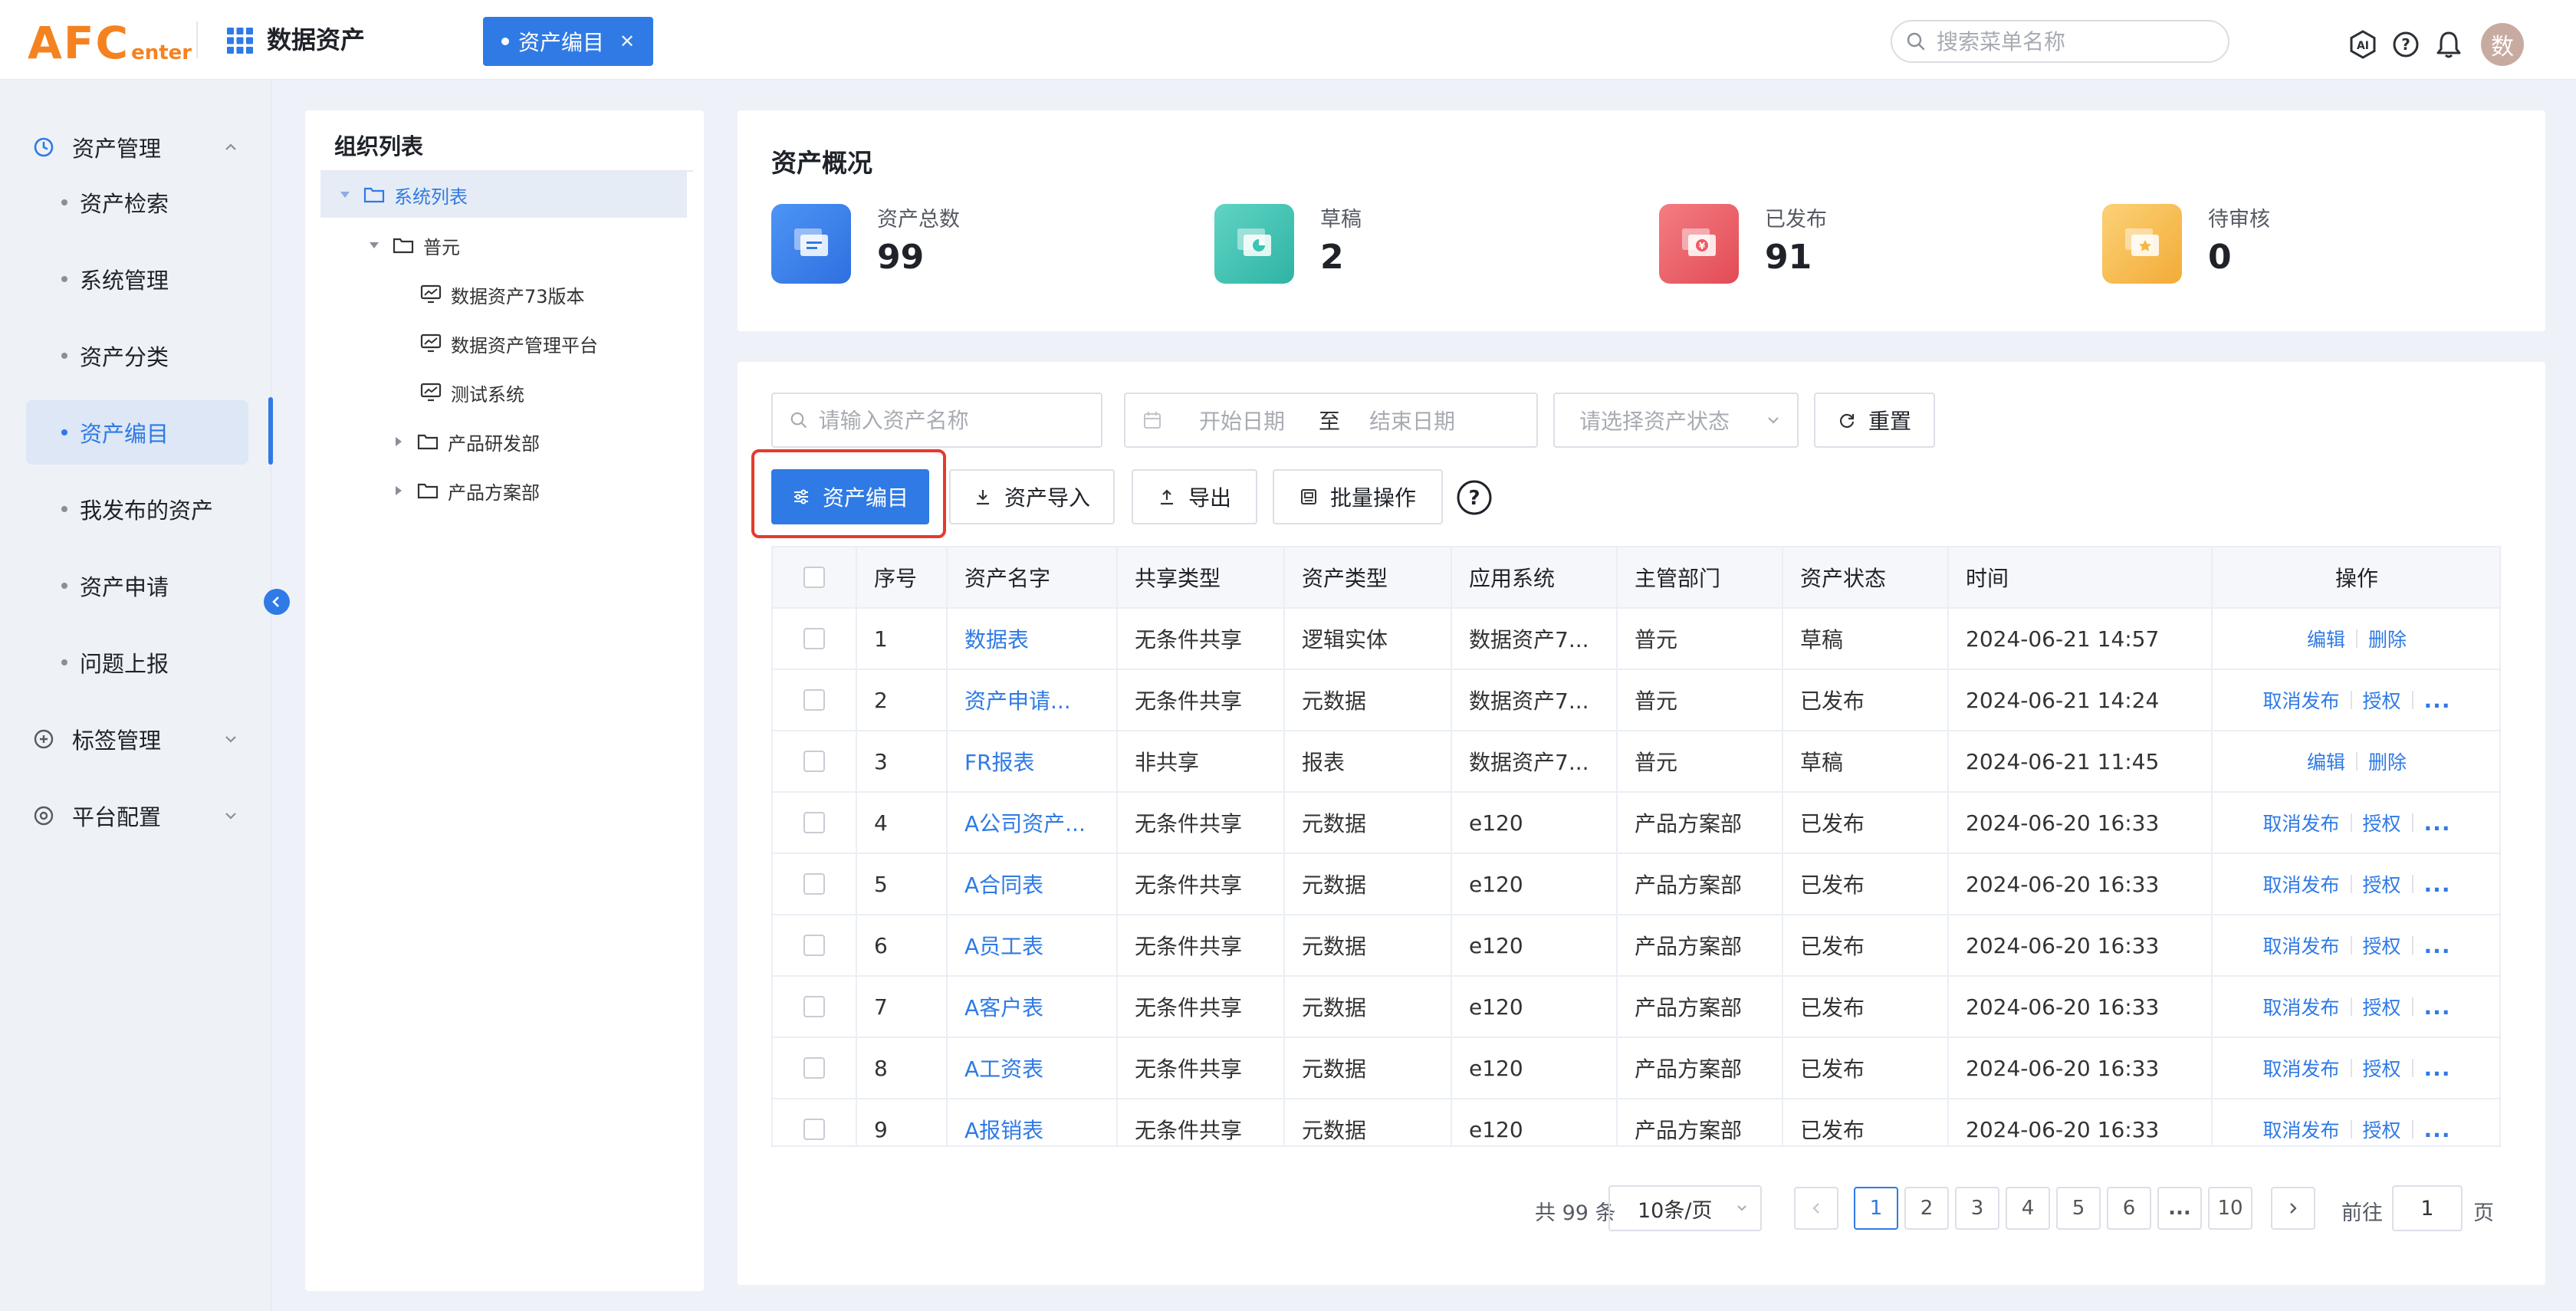  Describe the element at coordinates (2293, 1208) in the screenshot. I see `next-page-button` at that location.